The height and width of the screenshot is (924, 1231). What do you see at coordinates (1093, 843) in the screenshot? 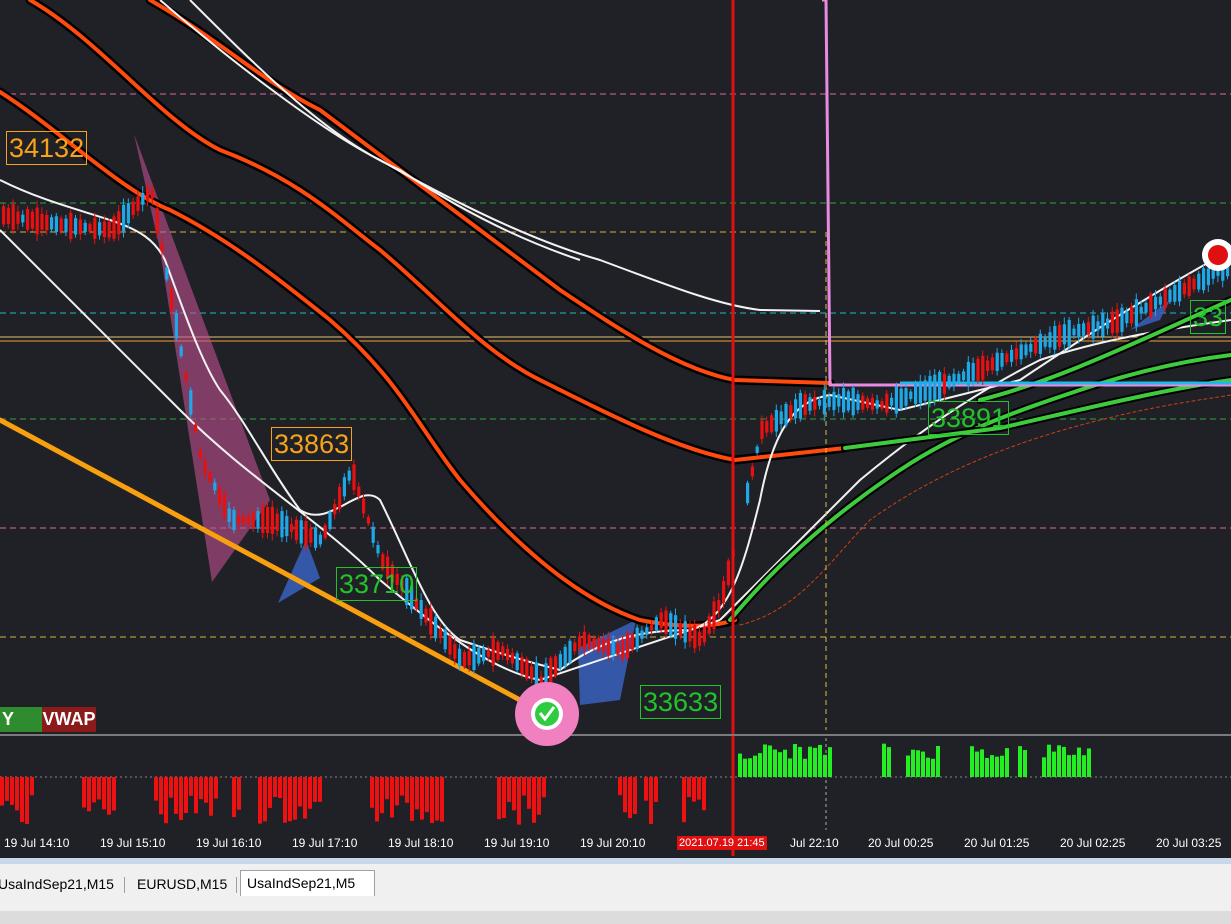
I see `time-label: 20 Jul 02:25` at bounding box center [1093, 843].